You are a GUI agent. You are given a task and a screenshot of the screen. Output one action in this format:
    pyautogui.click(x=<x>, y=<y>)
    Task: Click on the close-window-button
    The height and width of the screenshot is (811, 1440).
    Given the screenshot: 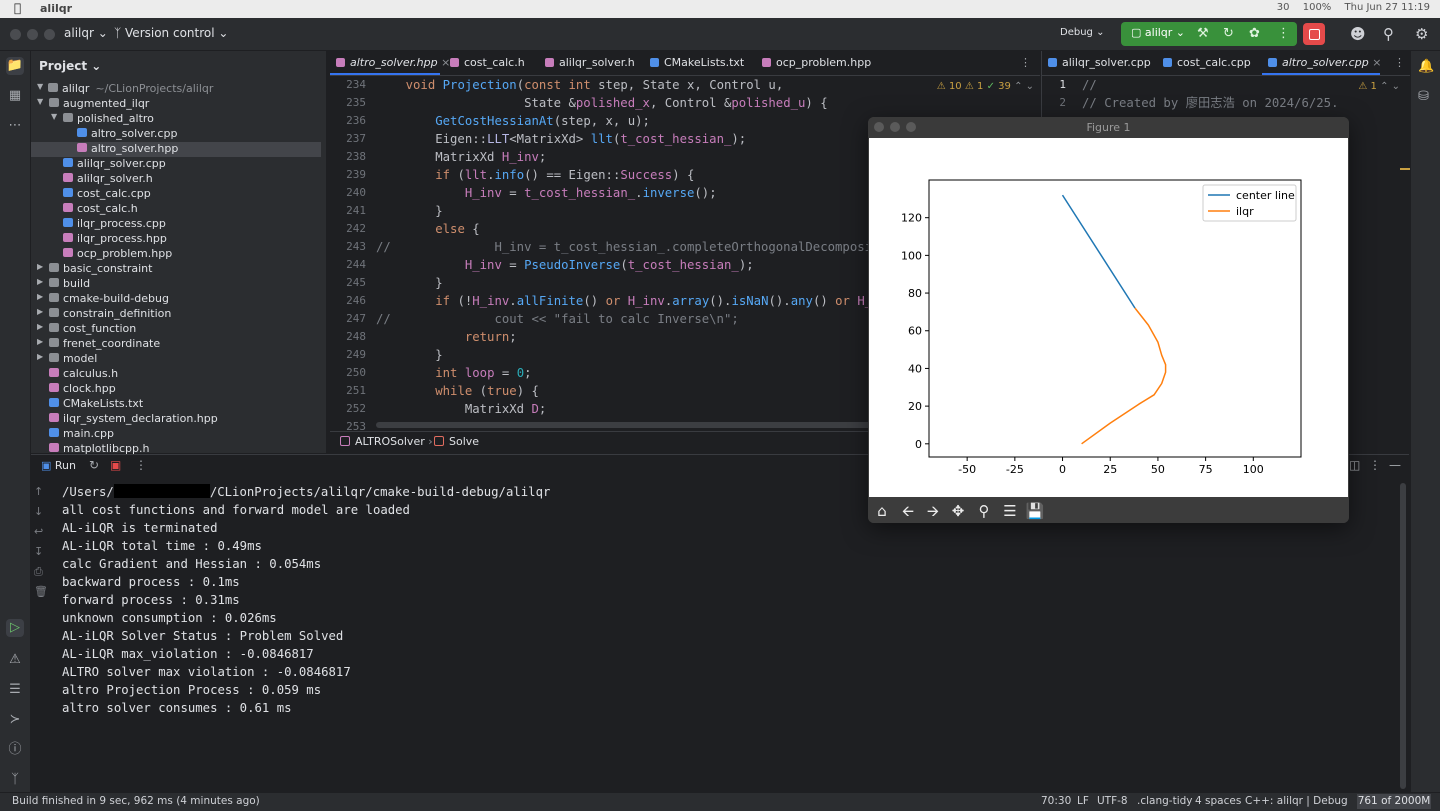 What is the action you would take?
    pyautogui.click(x=15, y=34)
    